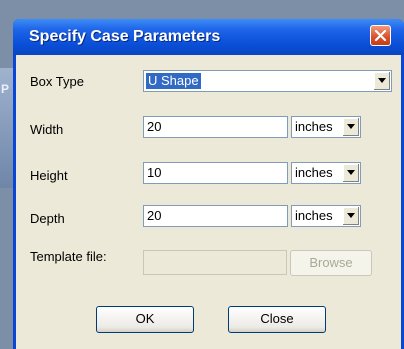 The height and width of the screenshot is (349, 404). Describe the element at coordinates (125, 36) in the screenshot. I see `dialog-title: Specify Case Parameters` at that location.